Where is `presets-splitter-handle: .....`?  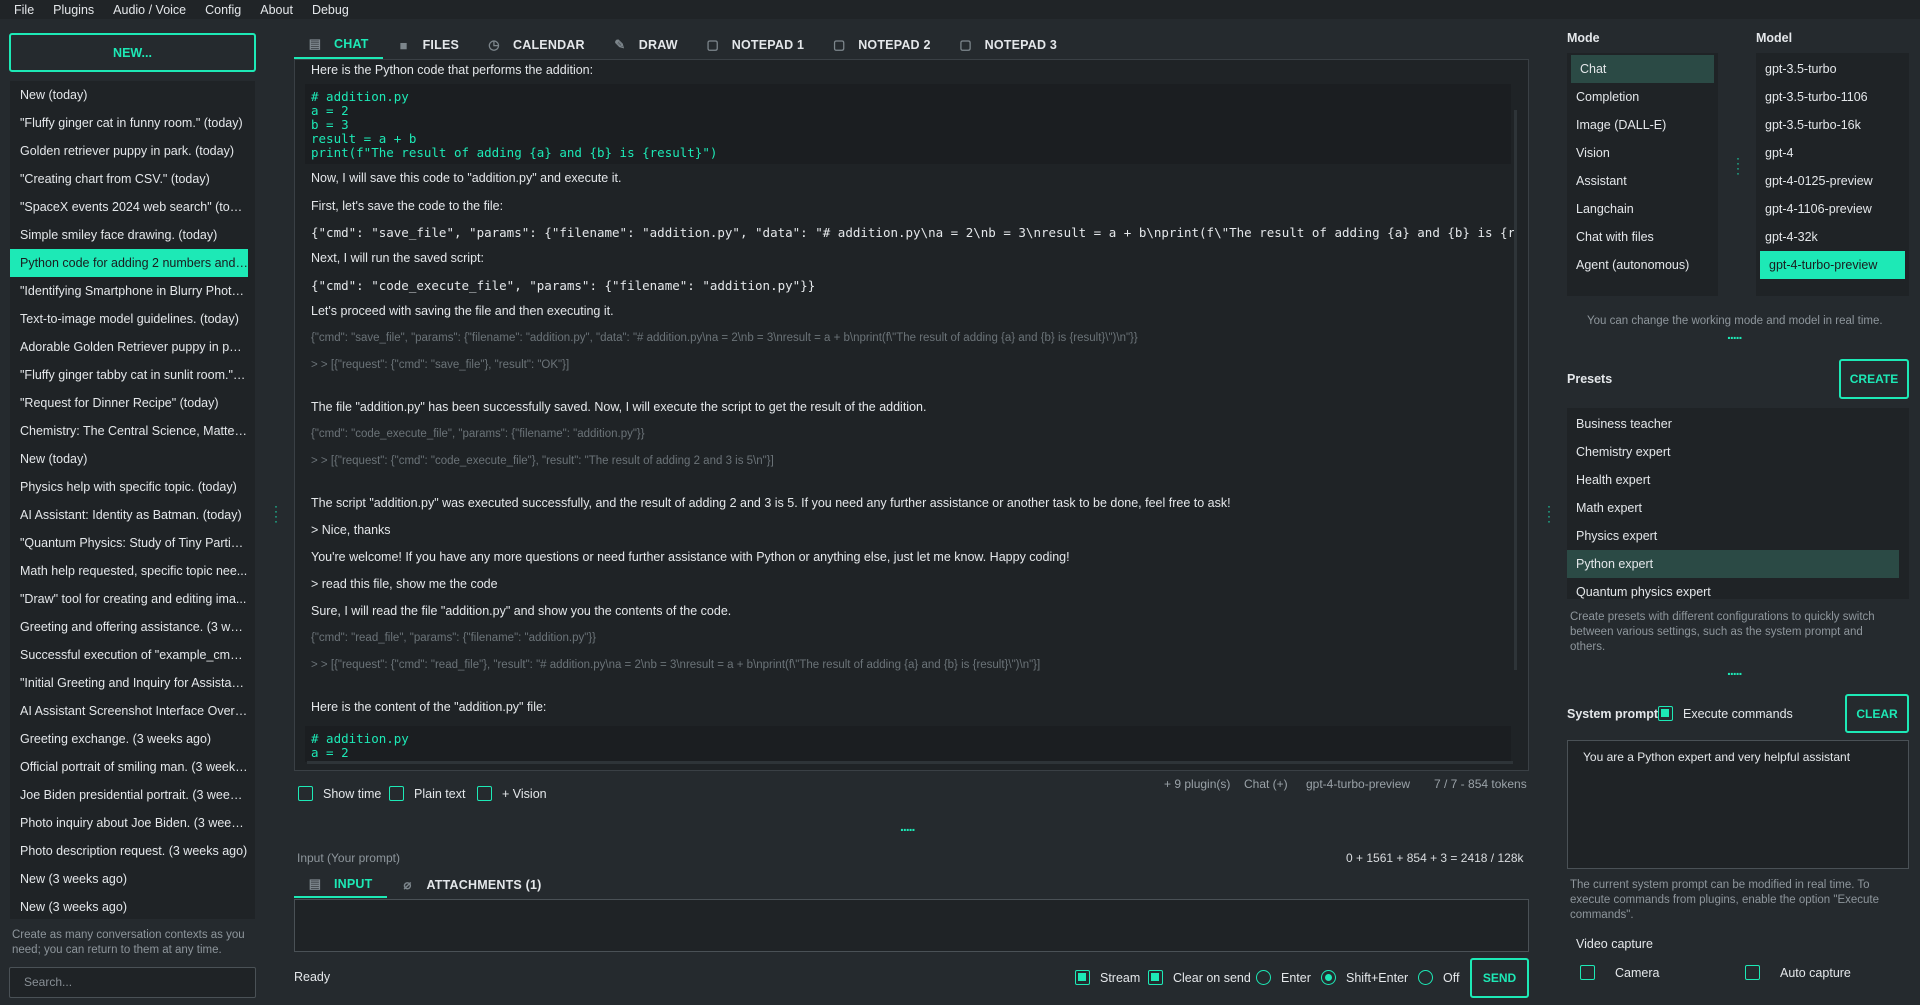
presets-splitter-handle: ..... is located at coordinates (1734, 670).